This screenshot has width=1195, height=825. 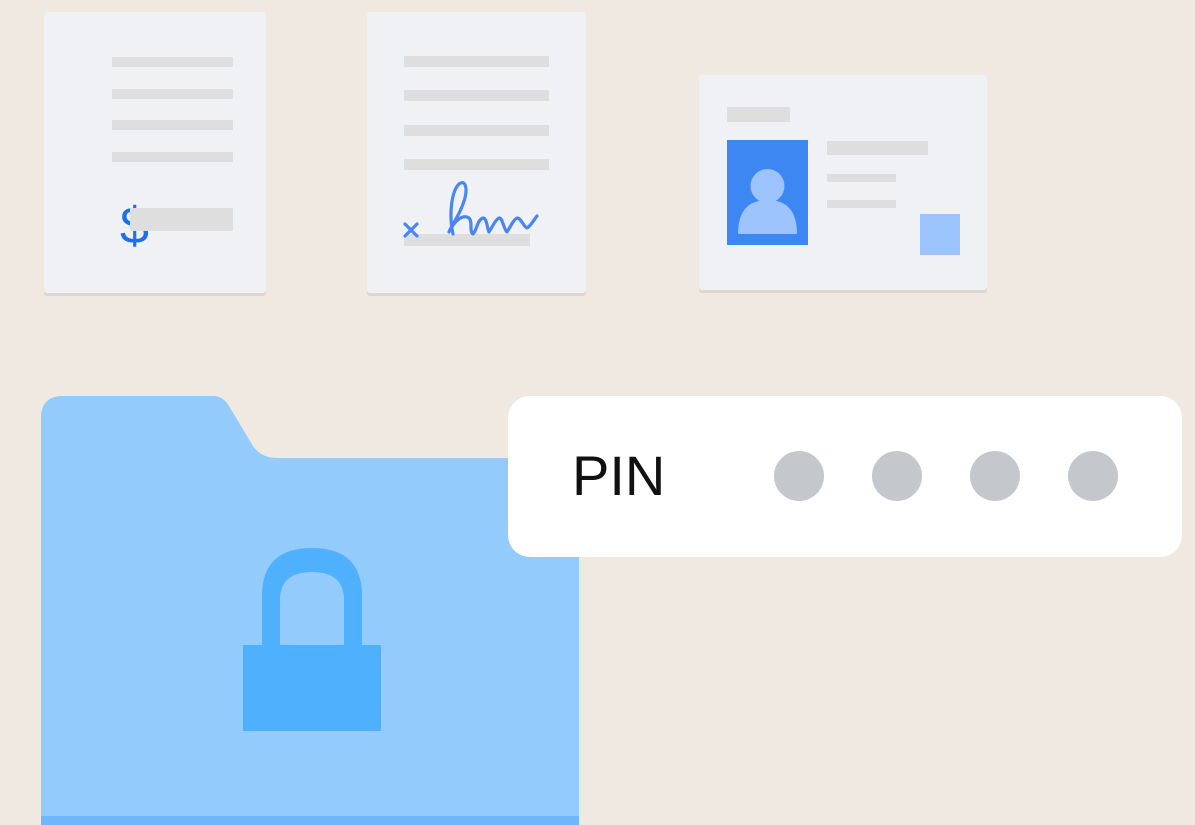 What do you see at coordinates (619, 475) in the screenshot?
I see `pin-label: PIN` at bounding box center [619, 475].